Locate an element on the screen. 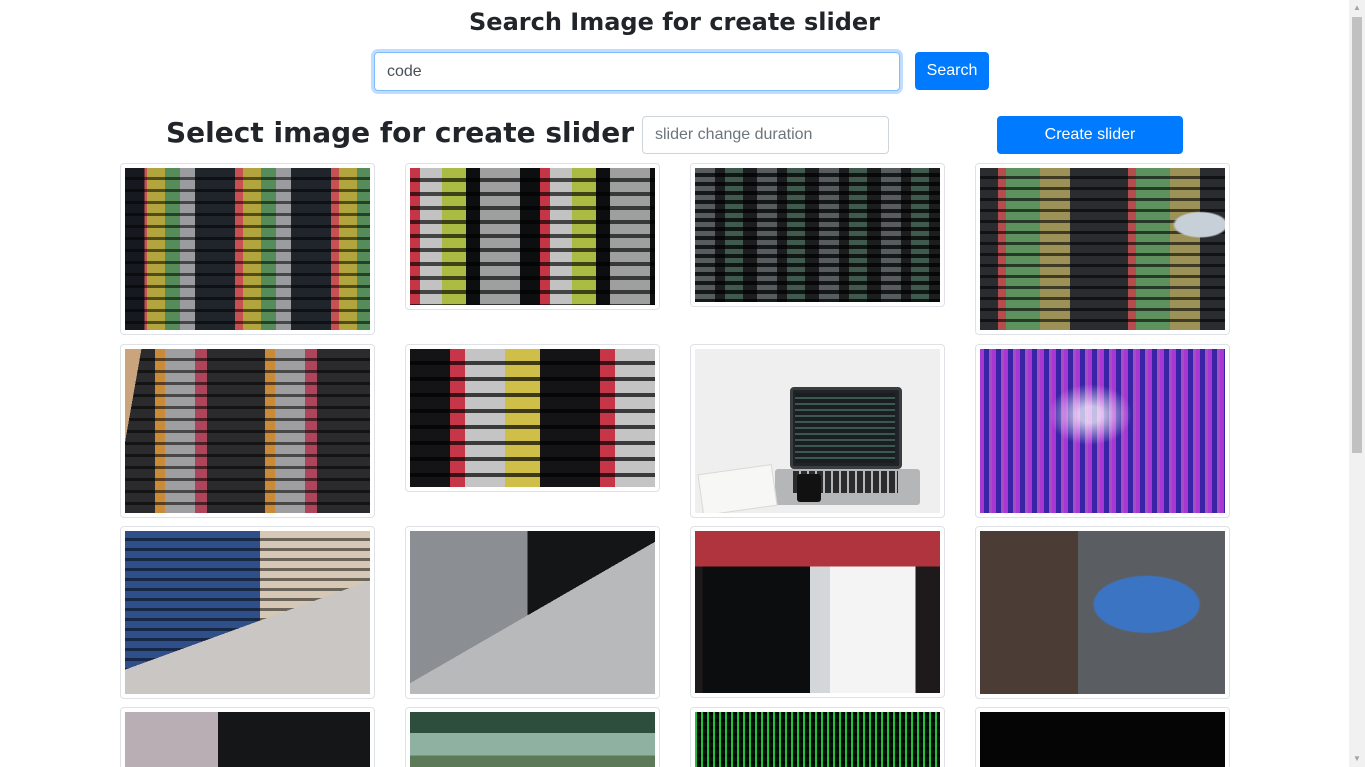 The width and height of the screenshot is (1365, 767). search-button: Search is located at coordinates (952, 71).